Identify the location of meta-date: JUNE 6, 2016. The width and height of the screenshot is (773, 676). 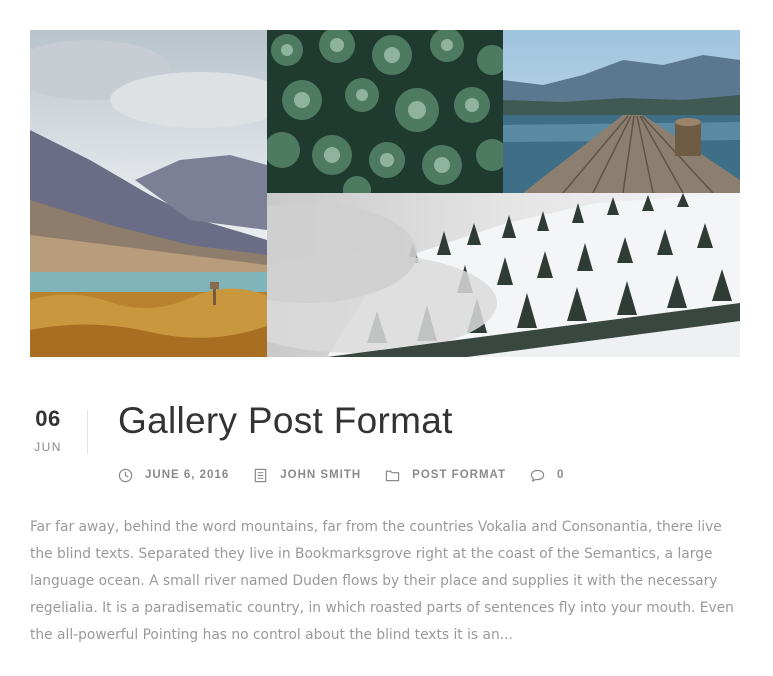
(173, 475).